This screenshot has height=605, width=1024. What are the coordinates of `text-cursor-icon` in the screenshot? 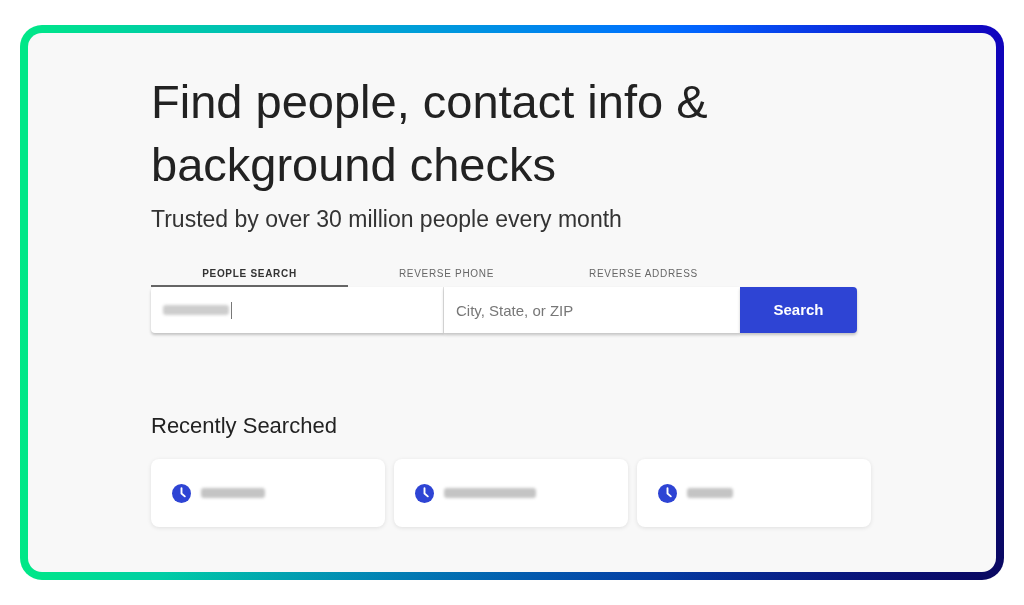 It's located at (231, 310).